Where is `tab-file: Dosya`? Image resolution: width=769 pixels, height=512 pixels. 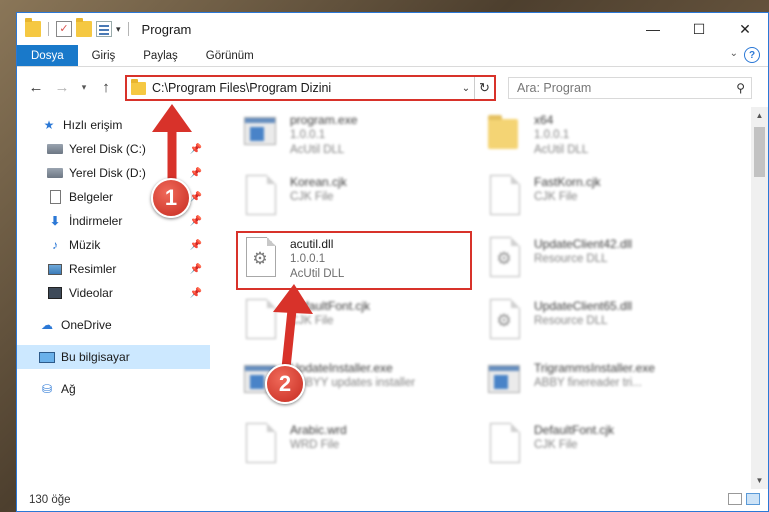
tab-file: Dosya is located at coordinates (47, 55).